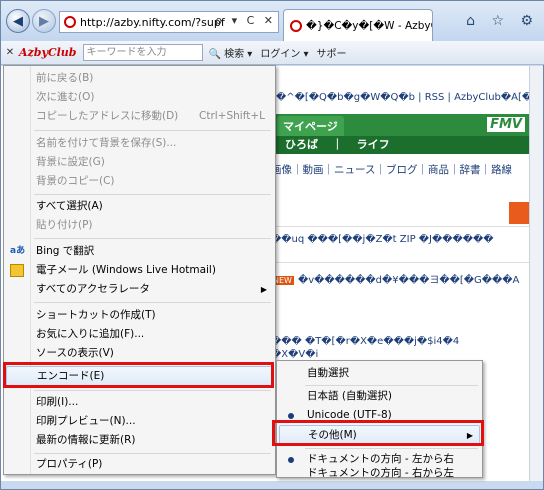 The image size is (544, 490). Describe the element at coordinates (17, 270) in the screenshot. I see `email-icon` at that location.